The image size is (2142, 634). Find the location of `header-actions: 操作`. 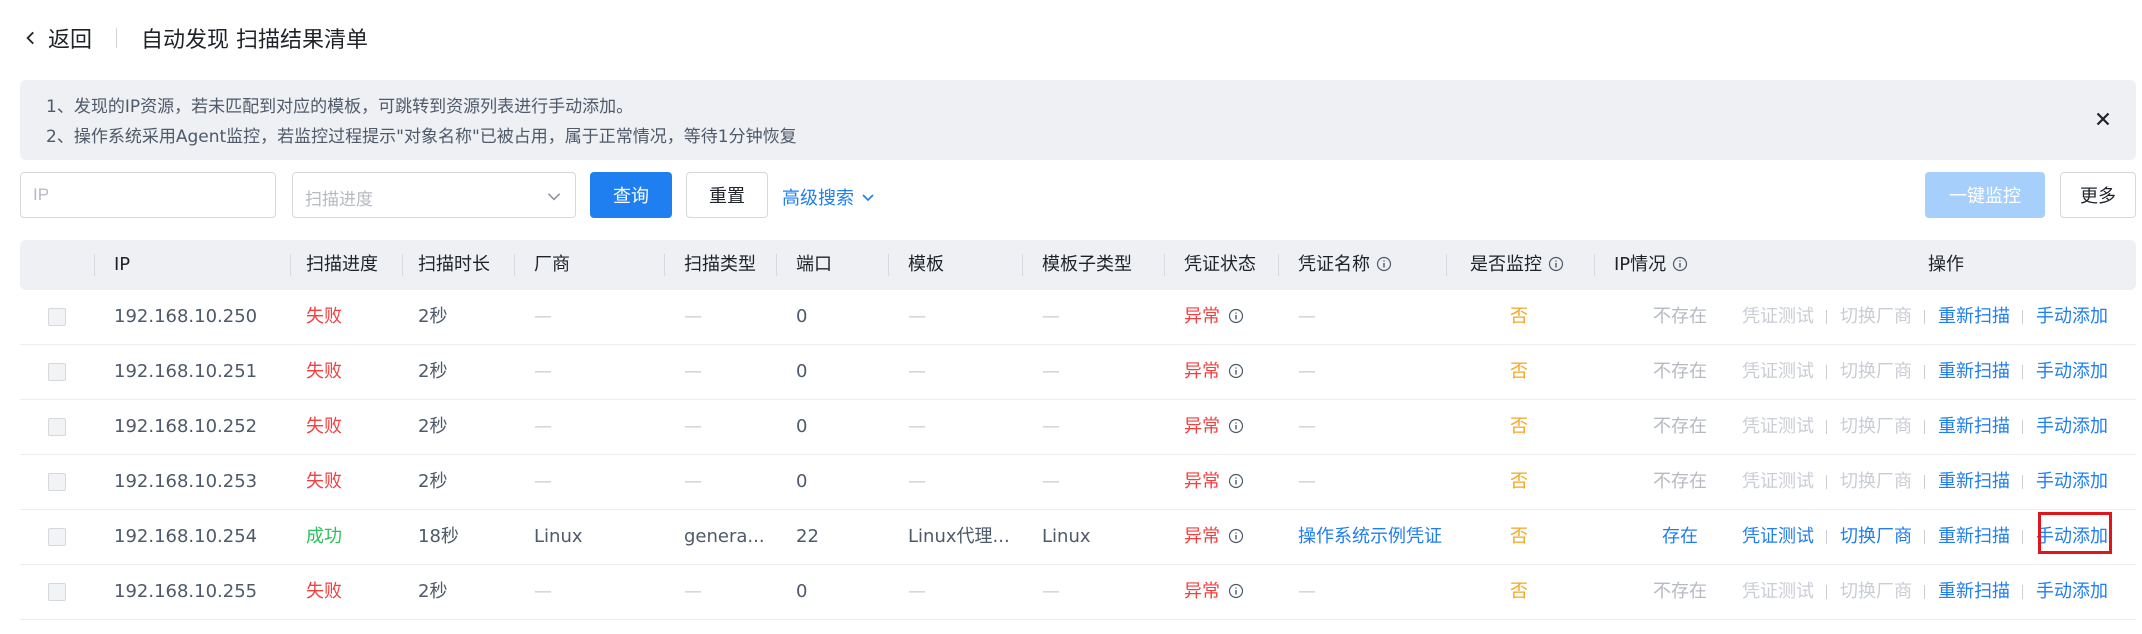

header-actions: 操作 is located at coordinates (1946, 264).